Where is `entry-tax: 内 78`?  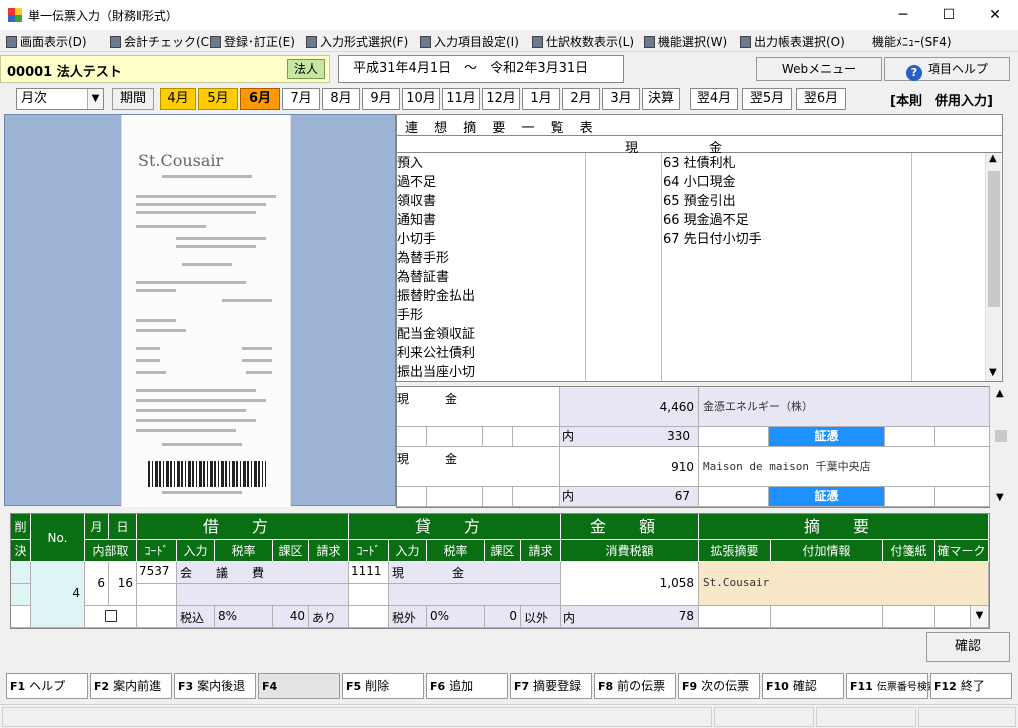 entry-tax: 内 78 is located at coordinates (630, 617).